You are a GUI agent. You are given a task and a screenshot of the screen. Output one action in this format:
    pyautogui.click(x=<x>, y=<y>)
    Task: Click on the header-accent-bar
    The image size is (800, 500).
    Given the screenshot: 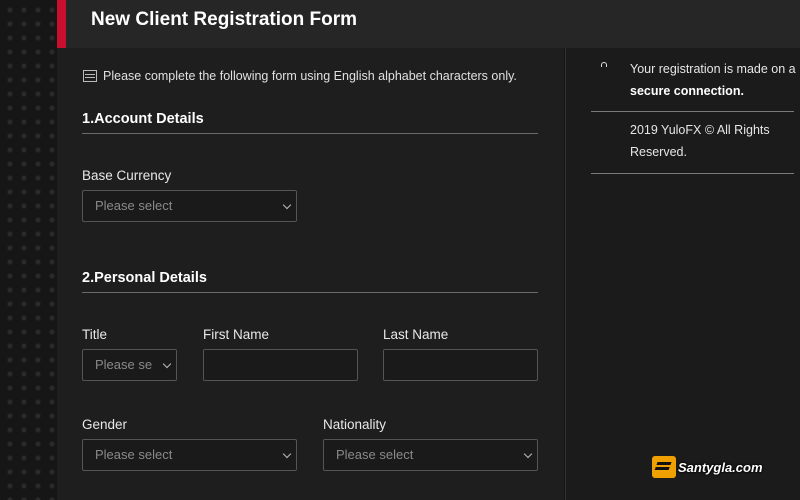 What is the action you would take?
    pyautogui.click(x=61, y=24)
    